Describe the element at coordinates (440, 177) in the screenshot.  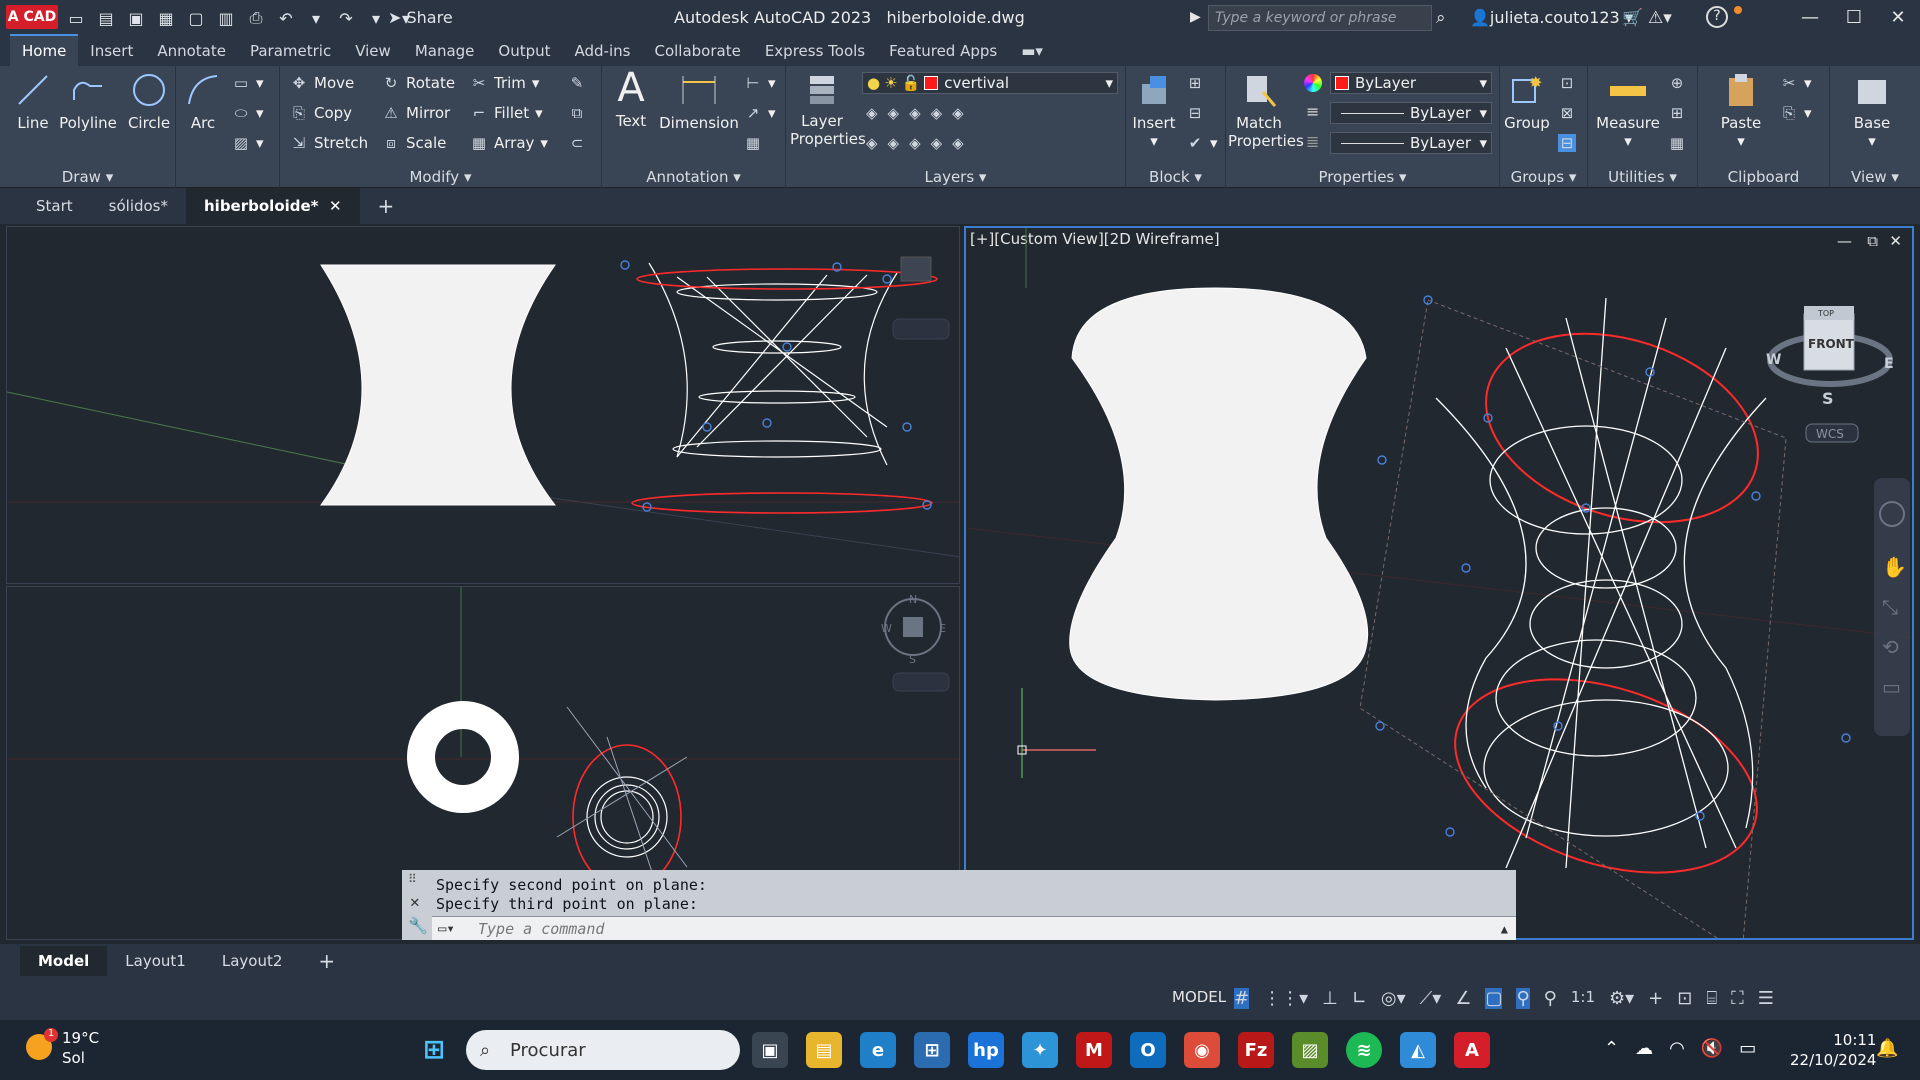
I see `modify-panel-title: Modify ▾` at that location.